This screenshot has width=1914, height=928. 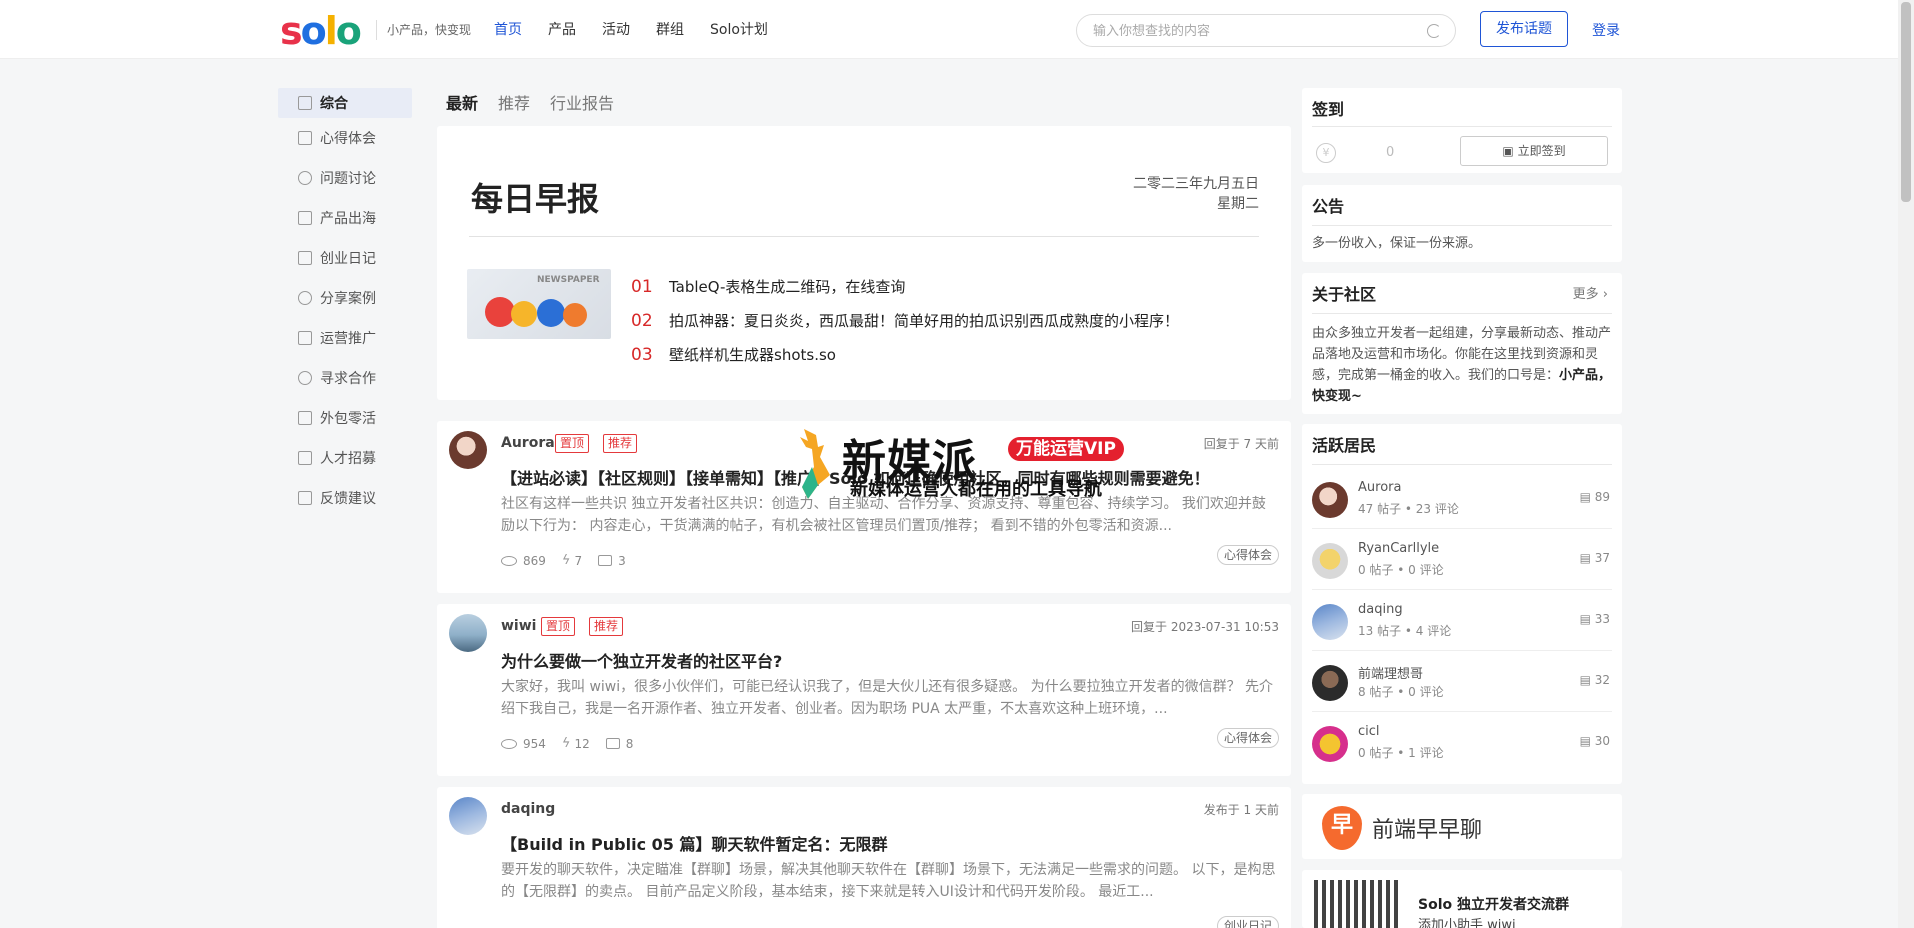 I want to click on search-icon, so click(x=1434, y=31).